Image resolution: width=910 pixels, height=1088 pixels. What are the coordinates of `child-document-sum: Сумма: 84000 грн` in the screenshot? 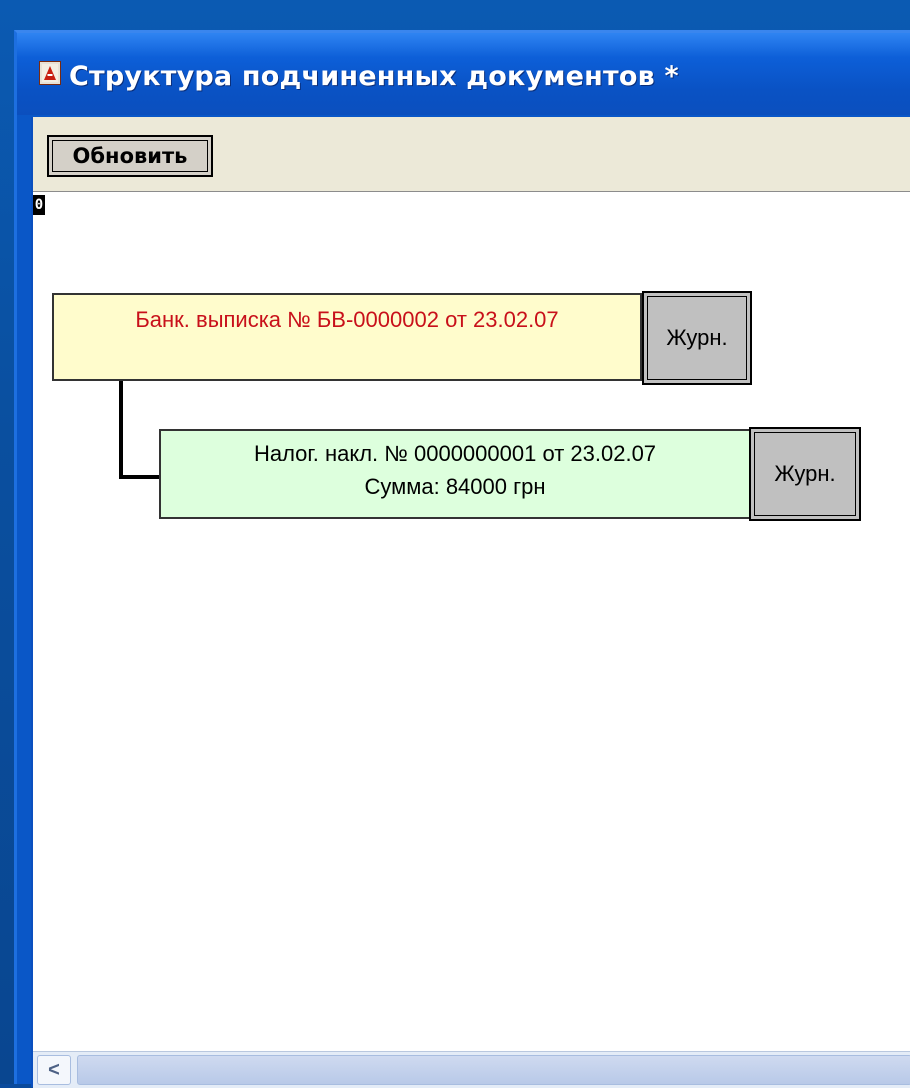 It's located at (455, 486).